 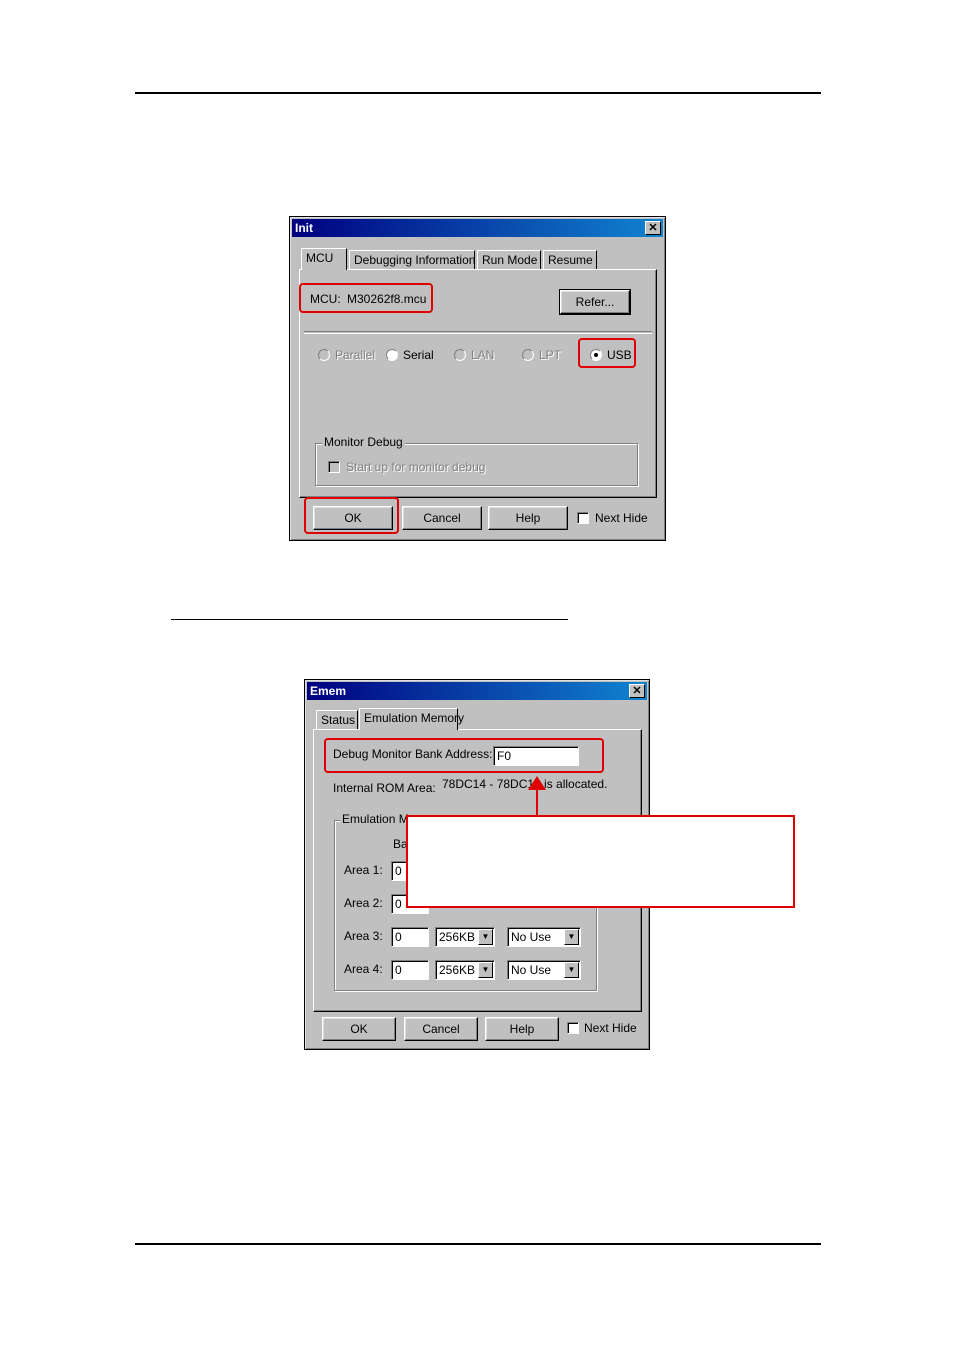 I want to click on tab-run-mode: Run Mode, so click(x=509, y=260).